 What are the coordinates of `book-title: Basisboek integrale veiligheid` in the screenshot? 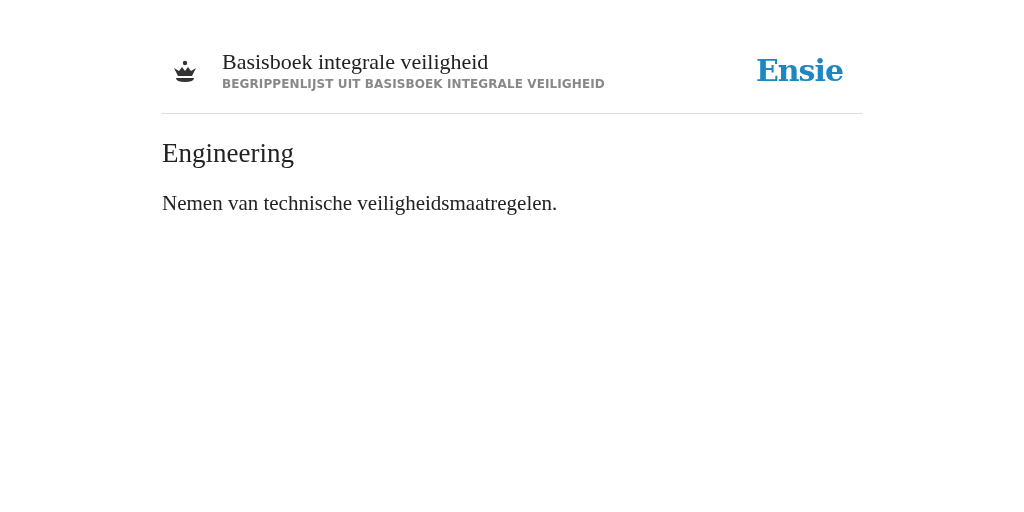 It's located at (489, 62).